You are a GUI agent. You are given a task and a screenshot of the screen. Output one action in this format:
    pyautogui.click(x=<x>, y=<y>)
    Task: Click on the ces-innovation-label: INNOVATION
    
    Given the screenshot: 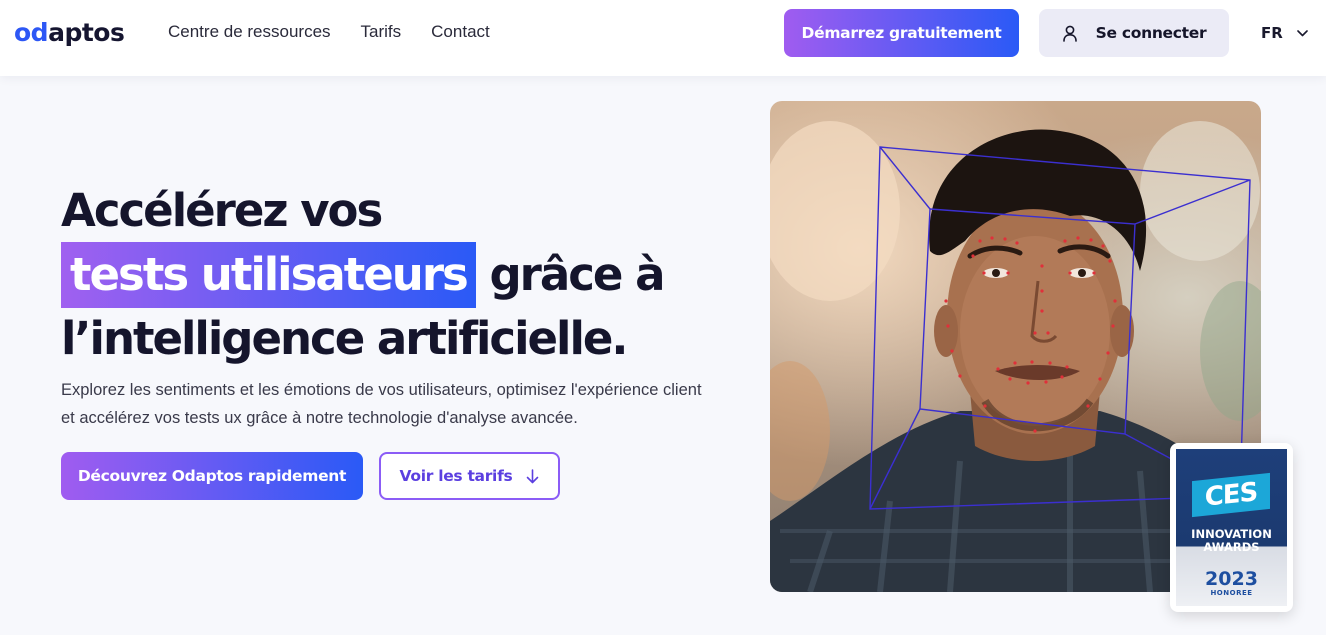 What is the action you would take?
    pyautogui.click(x=1231, y=534)
    